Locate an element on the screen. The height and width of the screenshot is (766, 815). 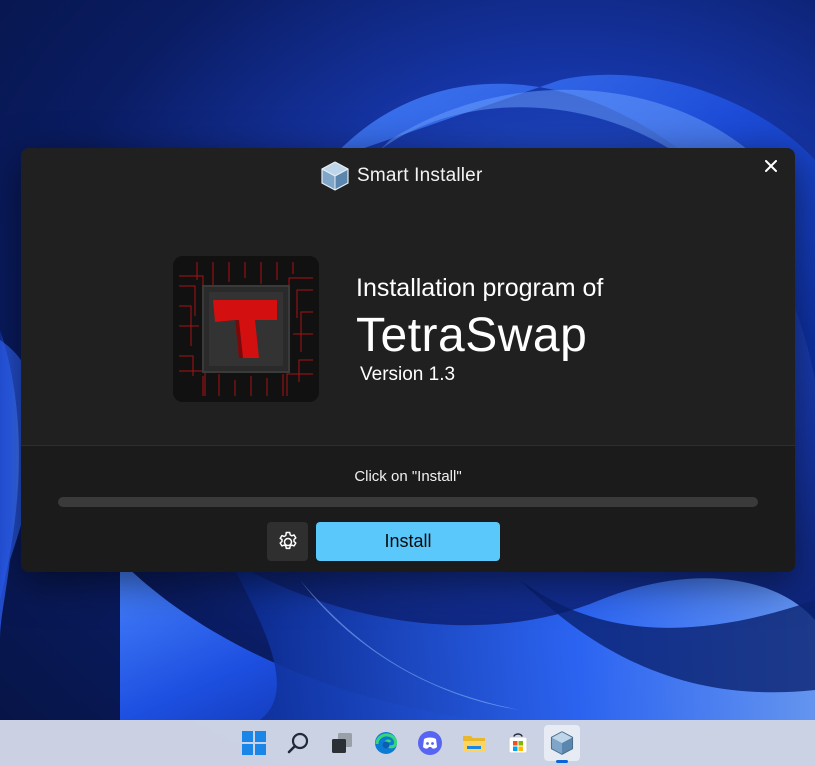
task-view-button is located at coordinates (342, 743).